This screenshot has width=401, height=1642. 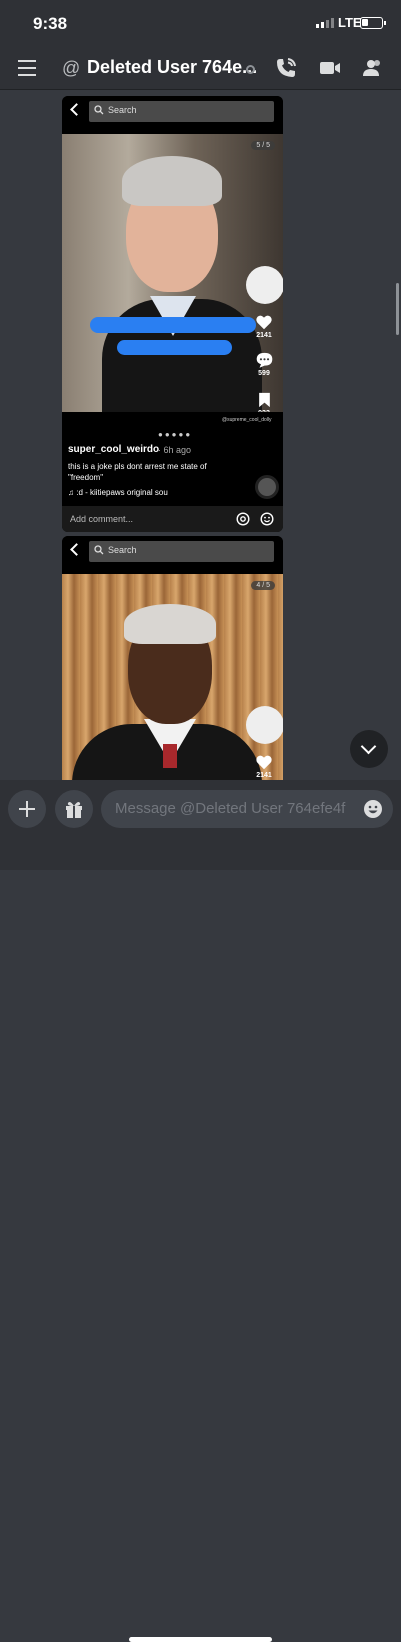 What do you see at coordinates (175, 450) in the screenshot?
I see `post-time: · 6h ago` at bounding box center [175, 450].